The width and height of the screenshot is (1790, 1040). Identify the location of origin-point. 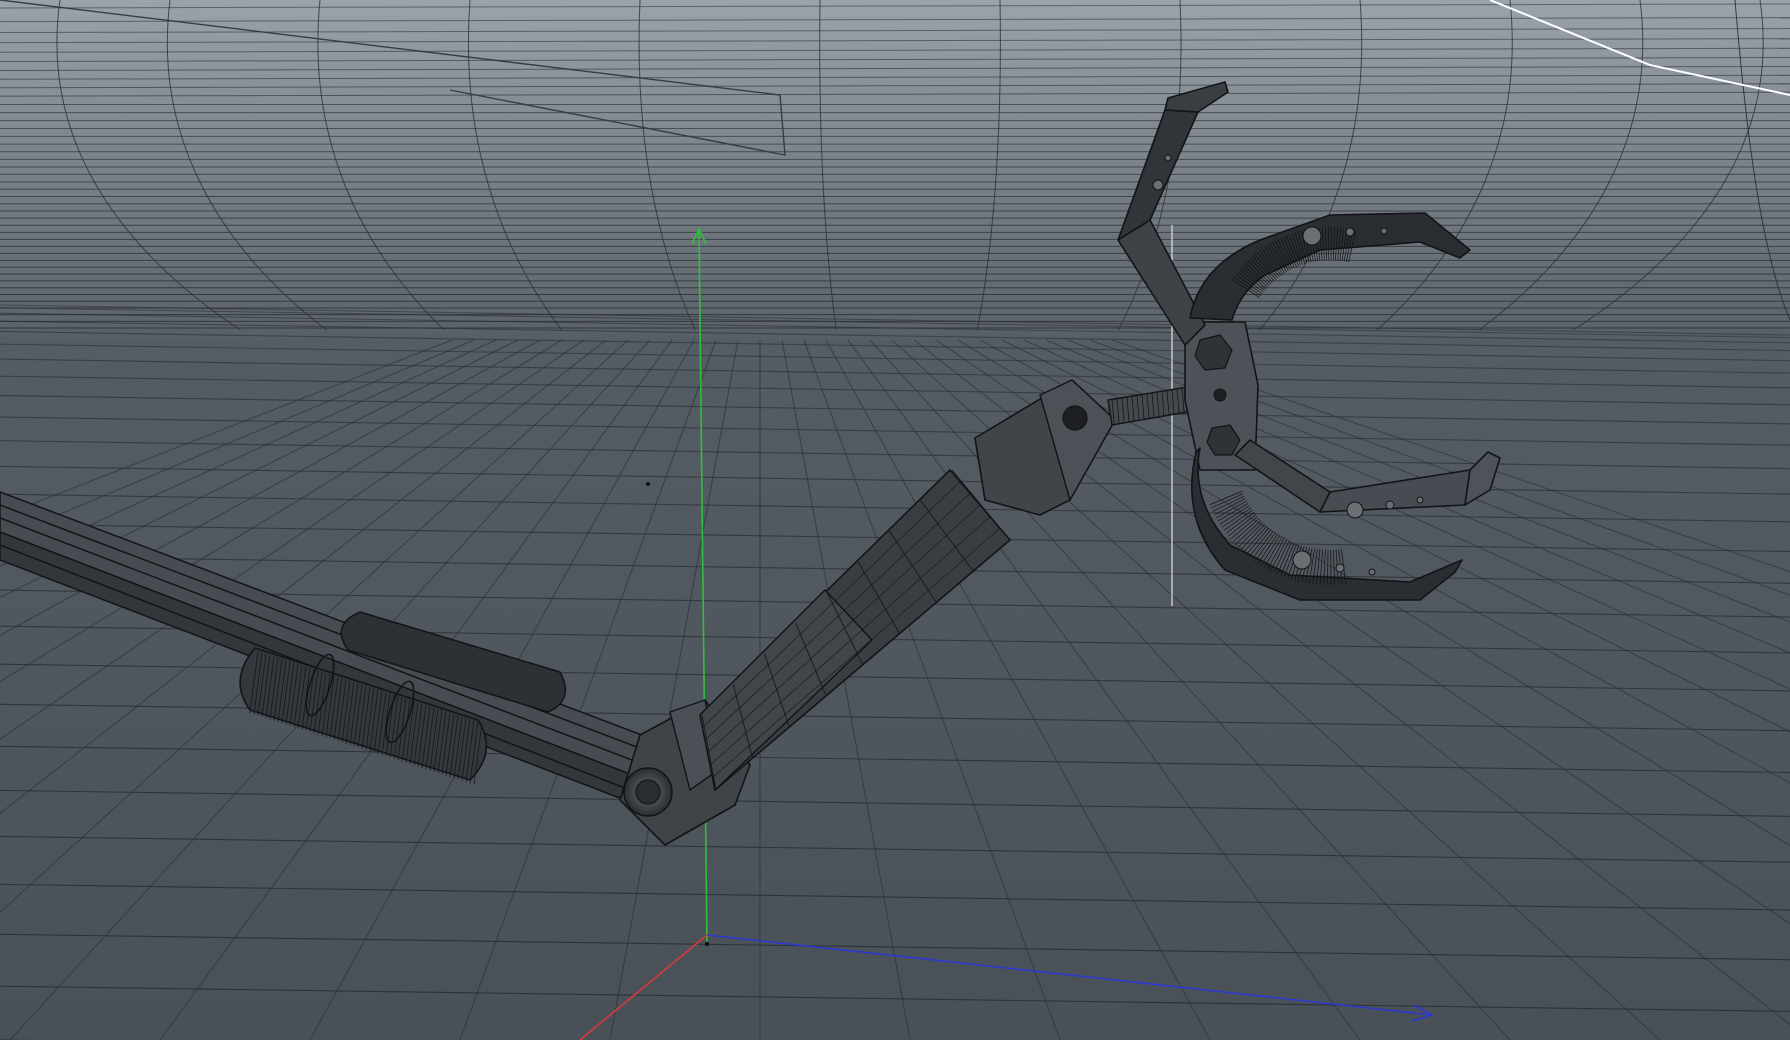
(648, 484).